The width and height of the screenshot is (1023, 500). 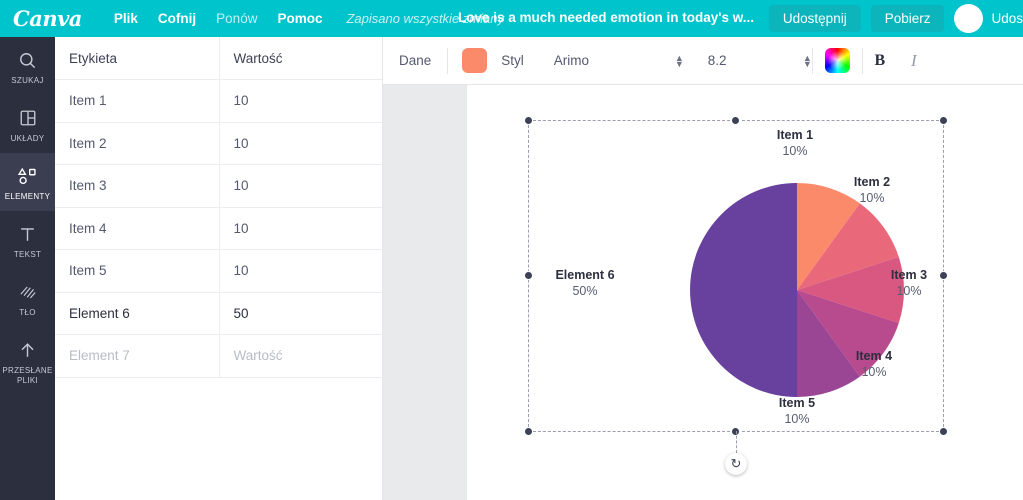 I want to click on avatar, so click(x=969, y=18).